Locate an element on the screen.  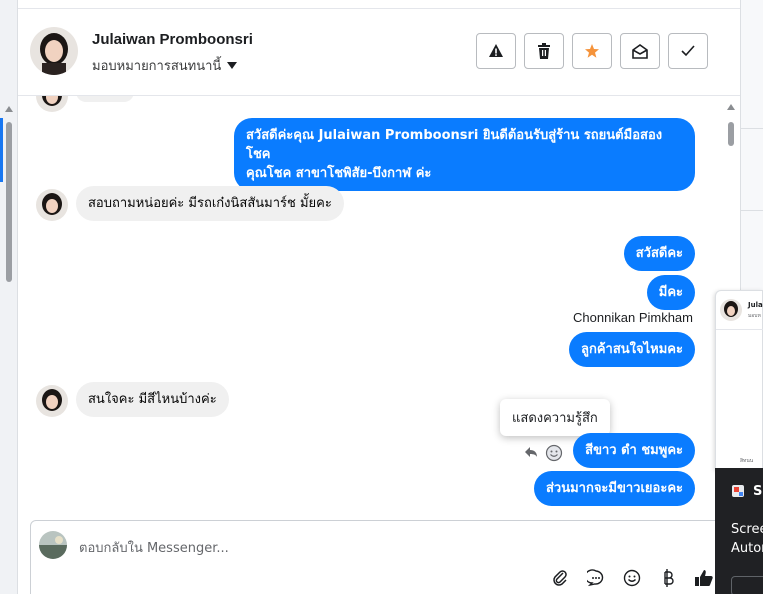
warning-icon is located at coordinates (496, 50).